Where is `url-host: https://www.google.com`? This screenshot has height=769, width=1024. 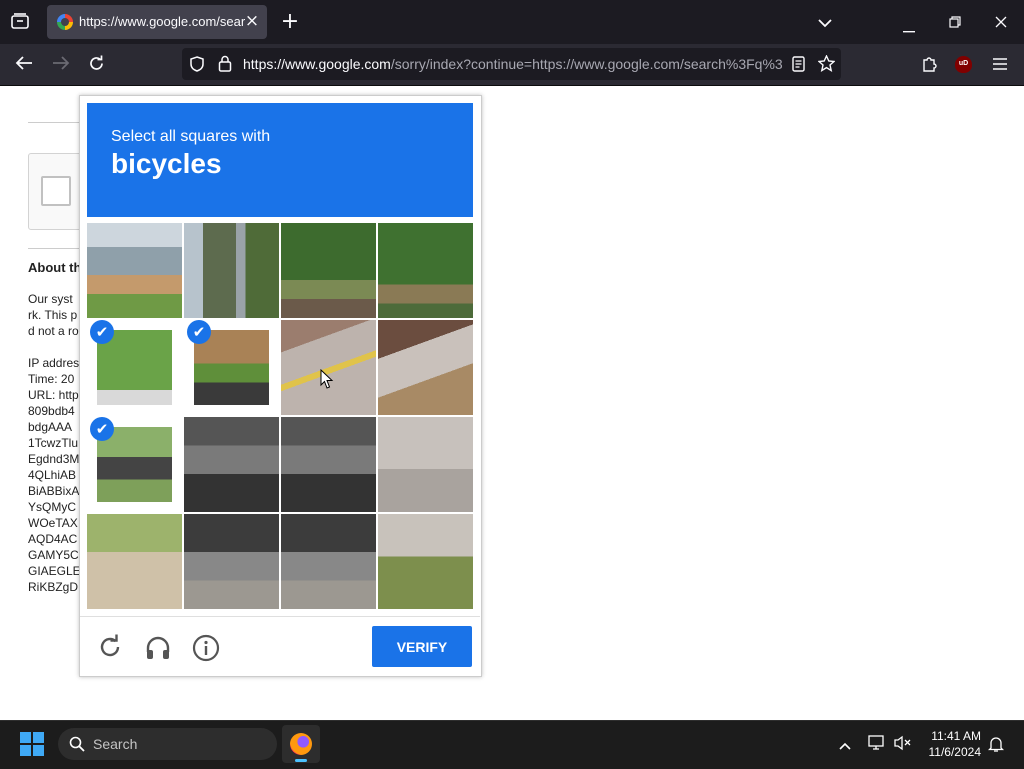
url-host: https://www.google.com is located at coordinates (317, 64).